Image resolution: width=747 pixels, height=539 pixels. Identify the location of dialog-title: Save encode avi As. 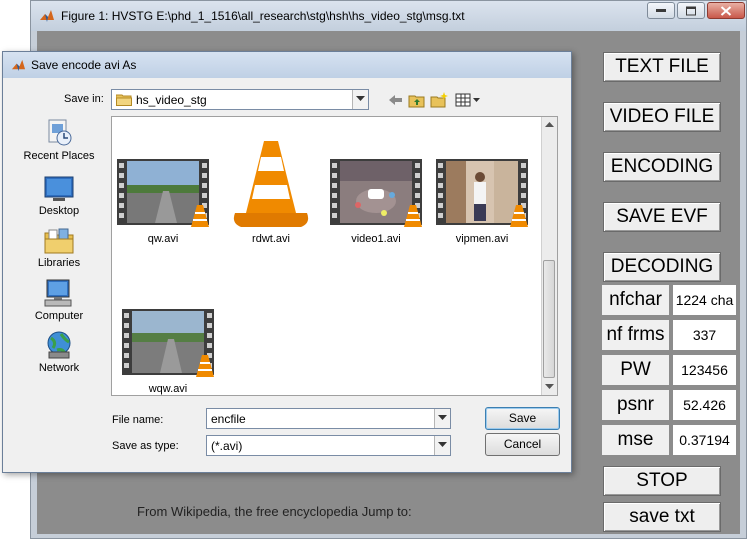
(84, 65).